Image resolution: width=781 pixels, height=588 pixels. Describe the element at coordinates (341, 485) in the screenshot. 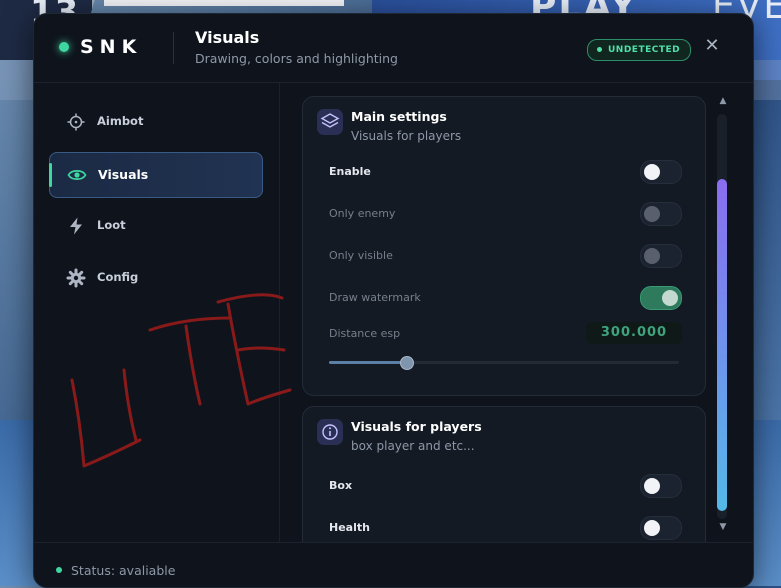

I see `box-label: Box` at that location.